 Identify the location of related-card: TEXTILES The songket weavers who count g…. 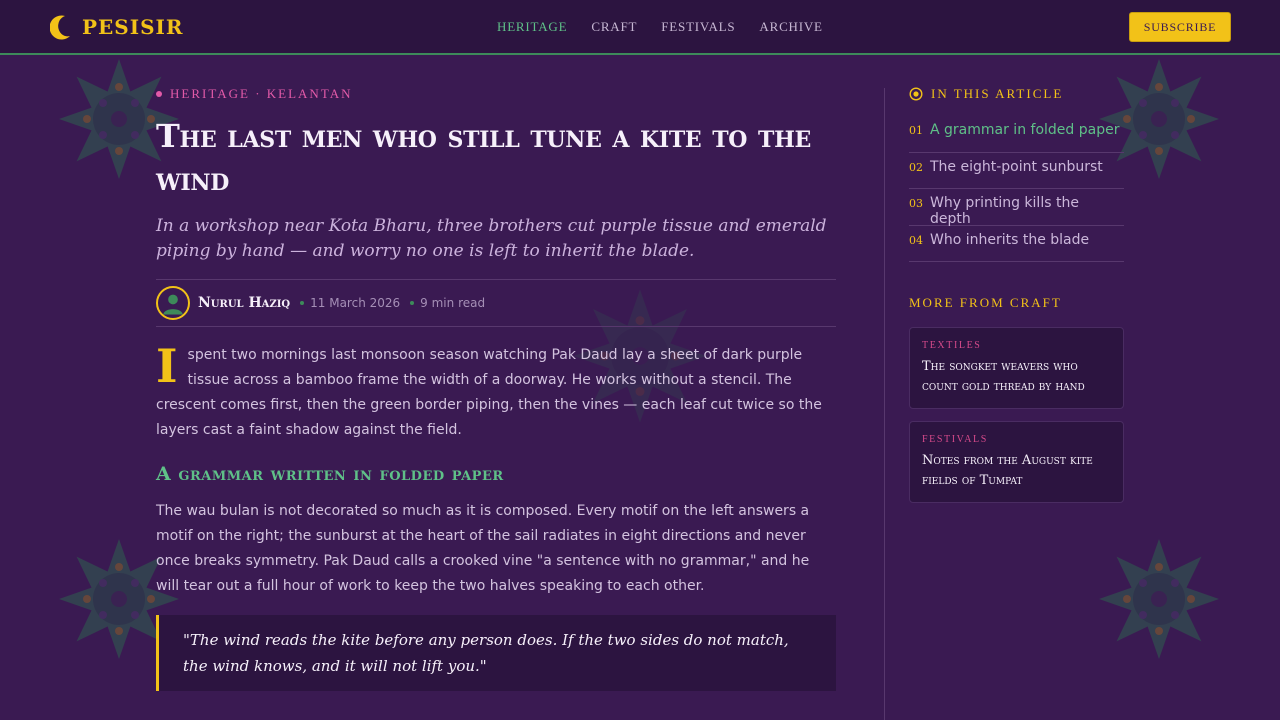
(1016, 368).